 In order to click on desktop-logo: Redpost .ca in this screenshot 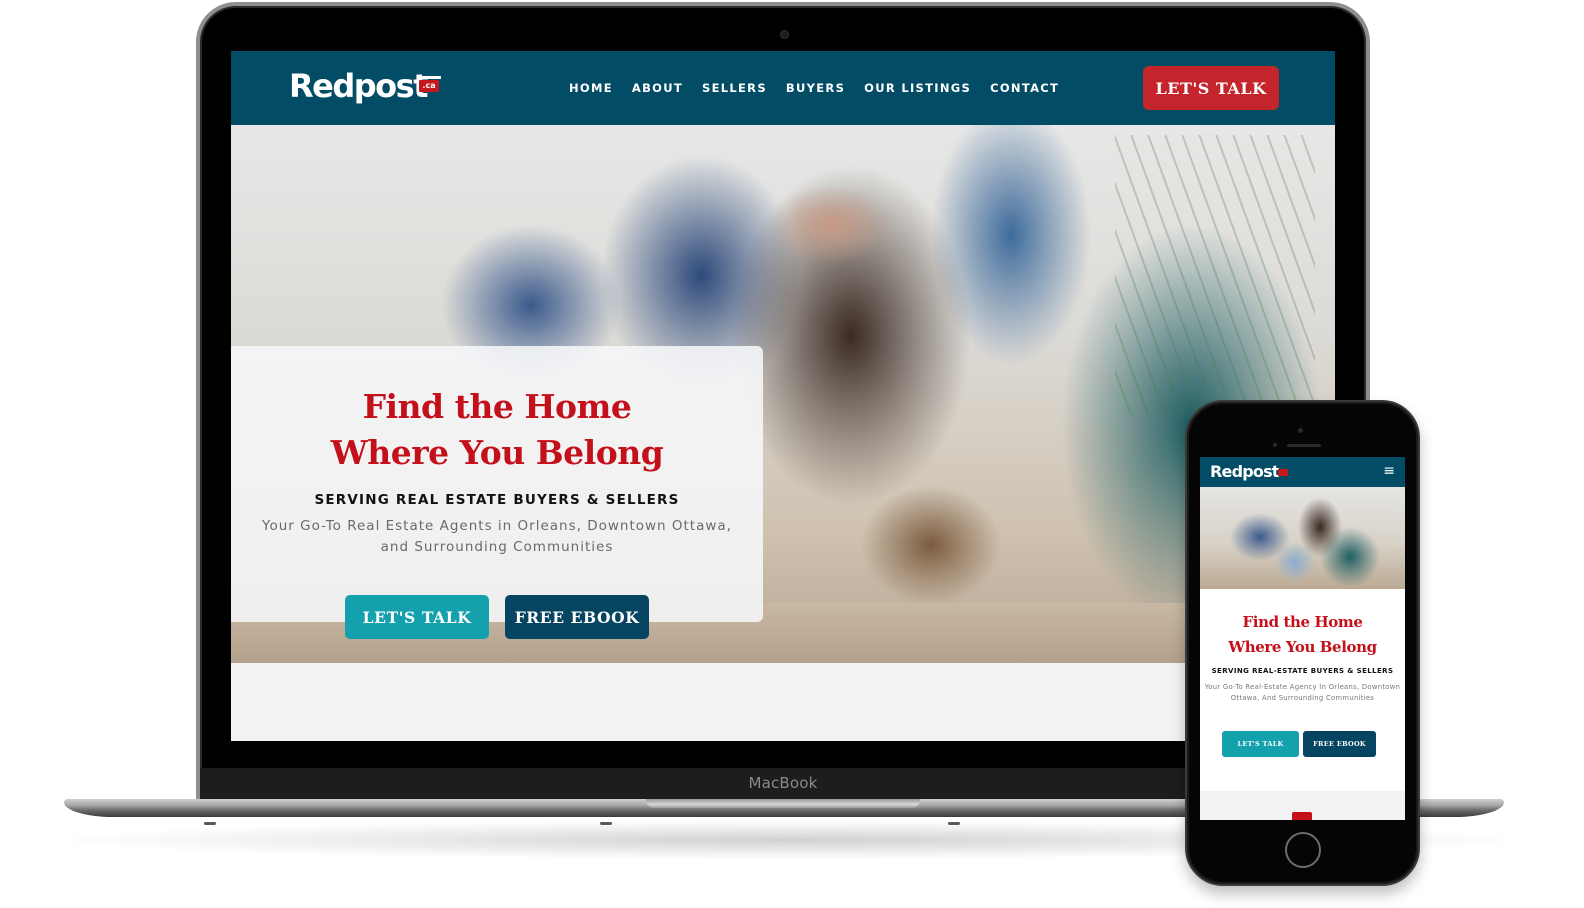, I will do `click(365, 86)`.